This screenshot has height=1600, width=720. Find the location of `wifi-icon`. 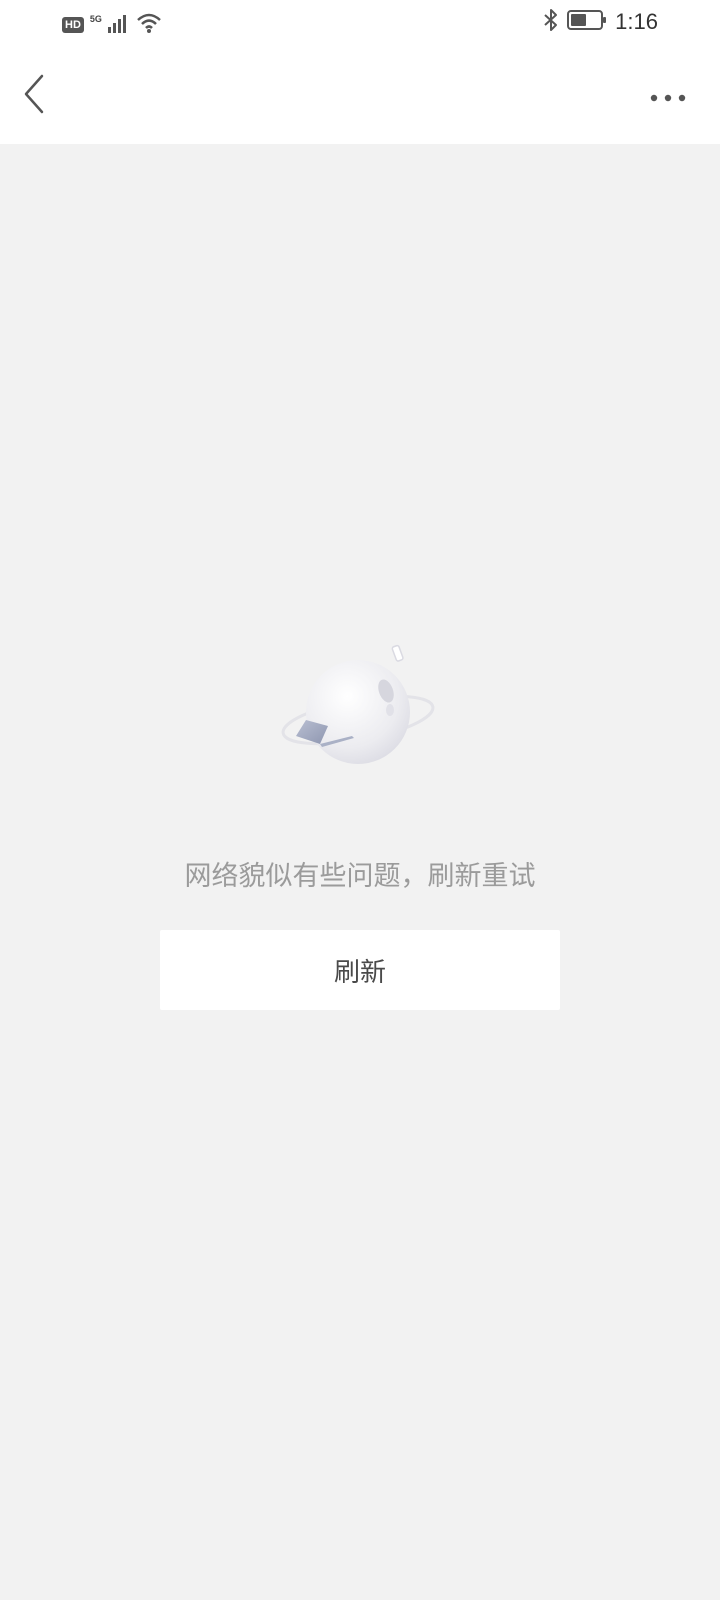

wifi-icon is located at coordinates (149, 25).